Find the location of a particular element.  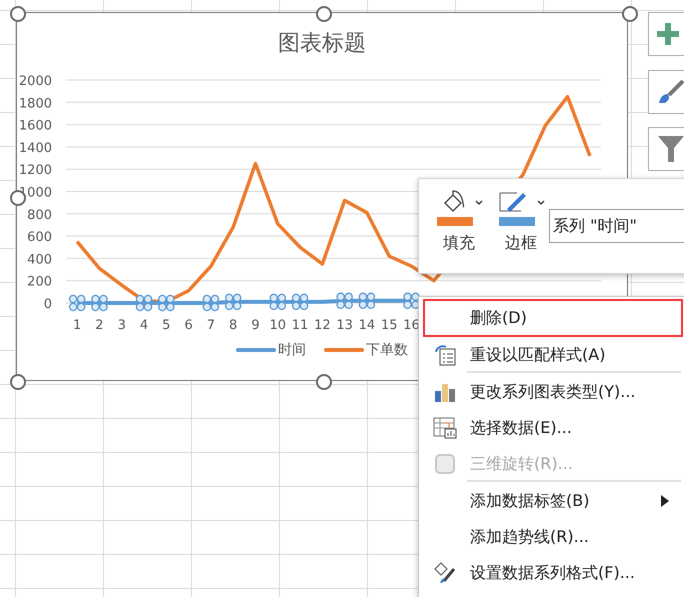

y-tick-label: 2000 is located at coordinates (35, 81).